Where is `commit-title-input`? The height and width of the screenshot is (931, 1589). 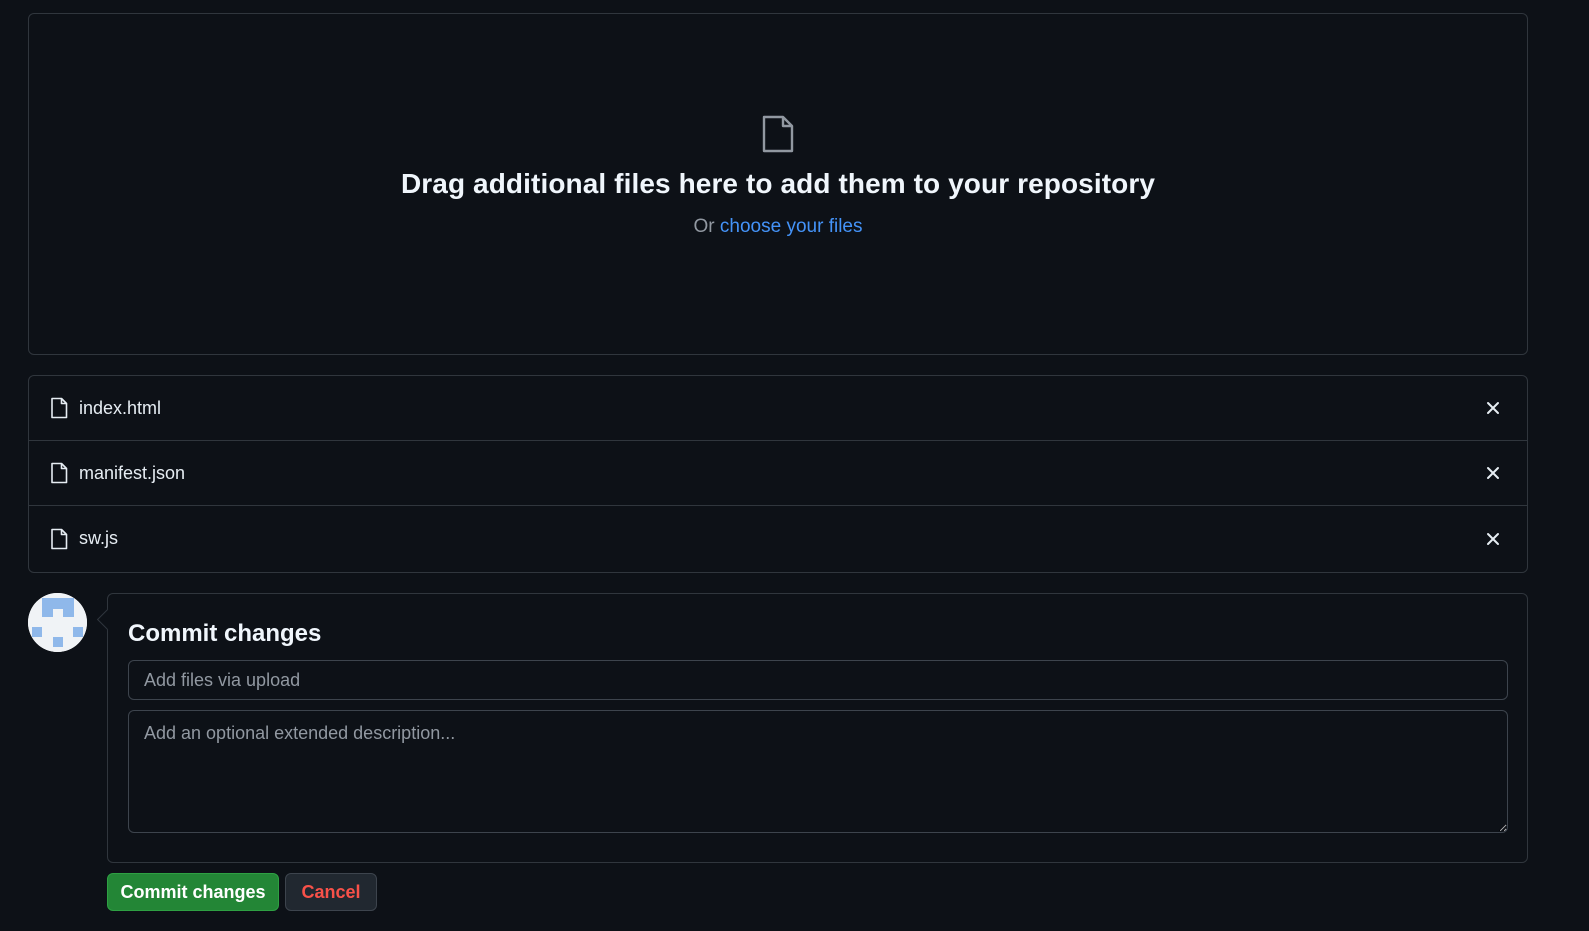
commit-title-input is located at coordinates (818, 680).